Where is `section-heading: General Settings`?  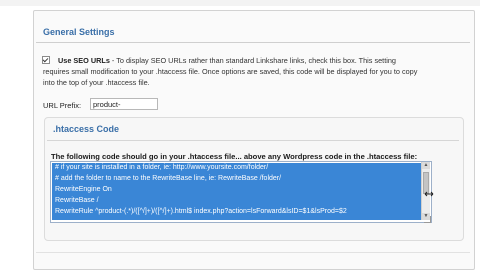 section-heading: General Settings is located at coordinates (79, 32).